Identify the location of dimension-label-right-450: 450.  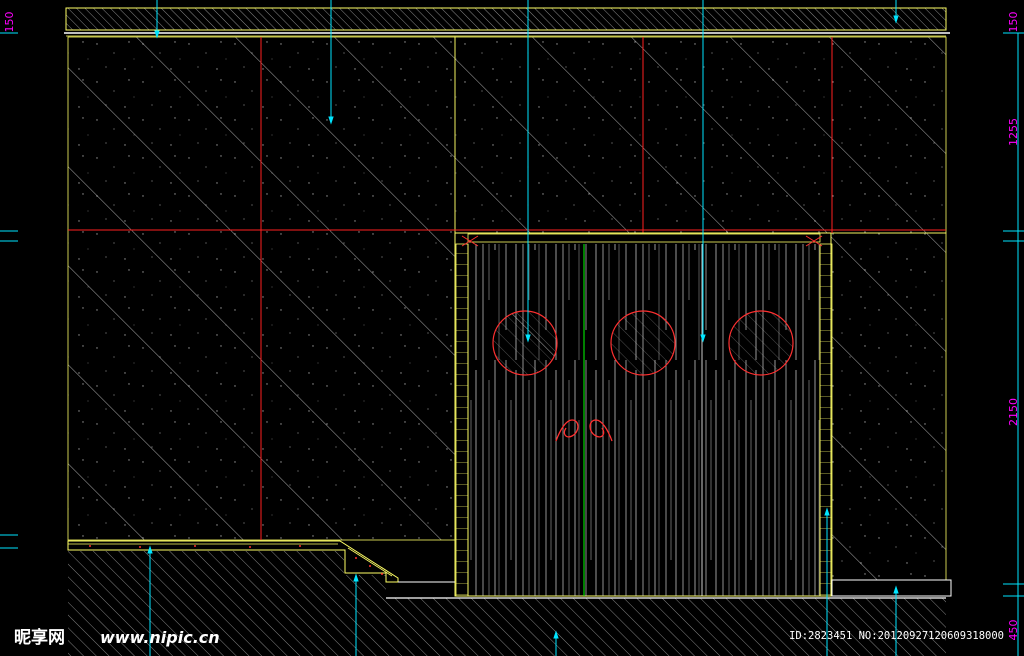
(1013, 630).